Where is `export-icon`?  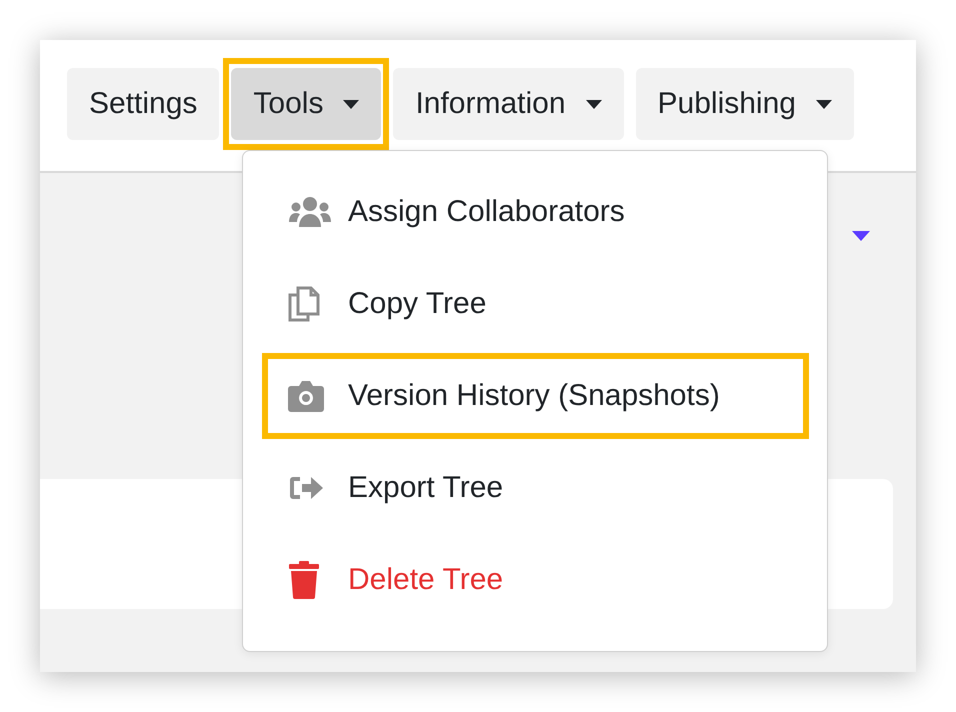 export-icon is located at coordinates (306, 488).